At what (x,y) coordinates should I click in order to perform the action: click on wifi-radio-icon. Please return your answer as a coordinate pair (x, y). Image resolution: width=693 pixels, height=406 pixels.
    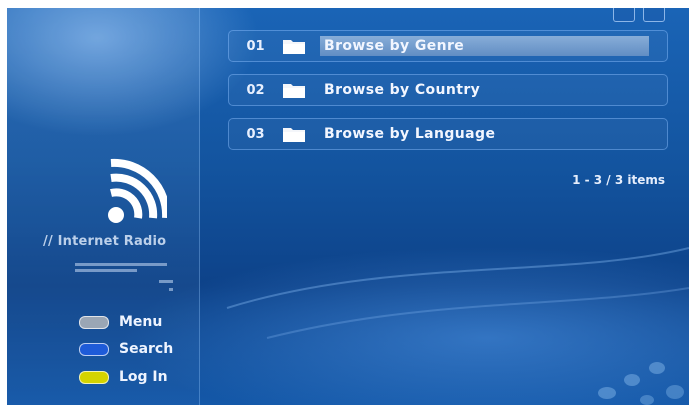
    Looking at the image, I should click on (137, 190).